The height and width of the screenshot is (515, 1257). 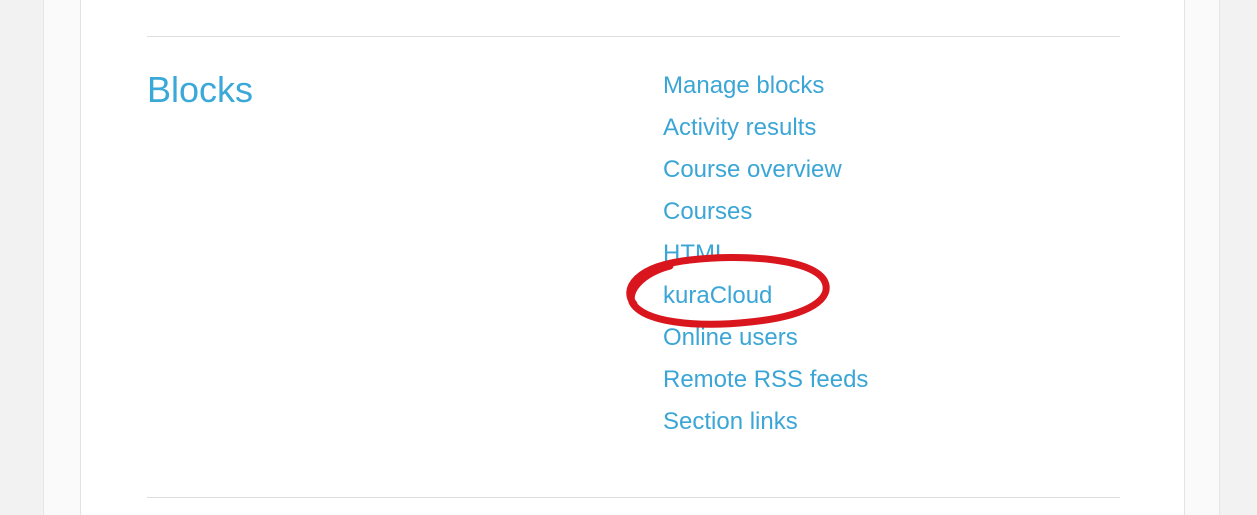 What do you see at coordinates (695, 253) in the screenshot?
I see `link-html: HTML` at bounding box center [695, 253].